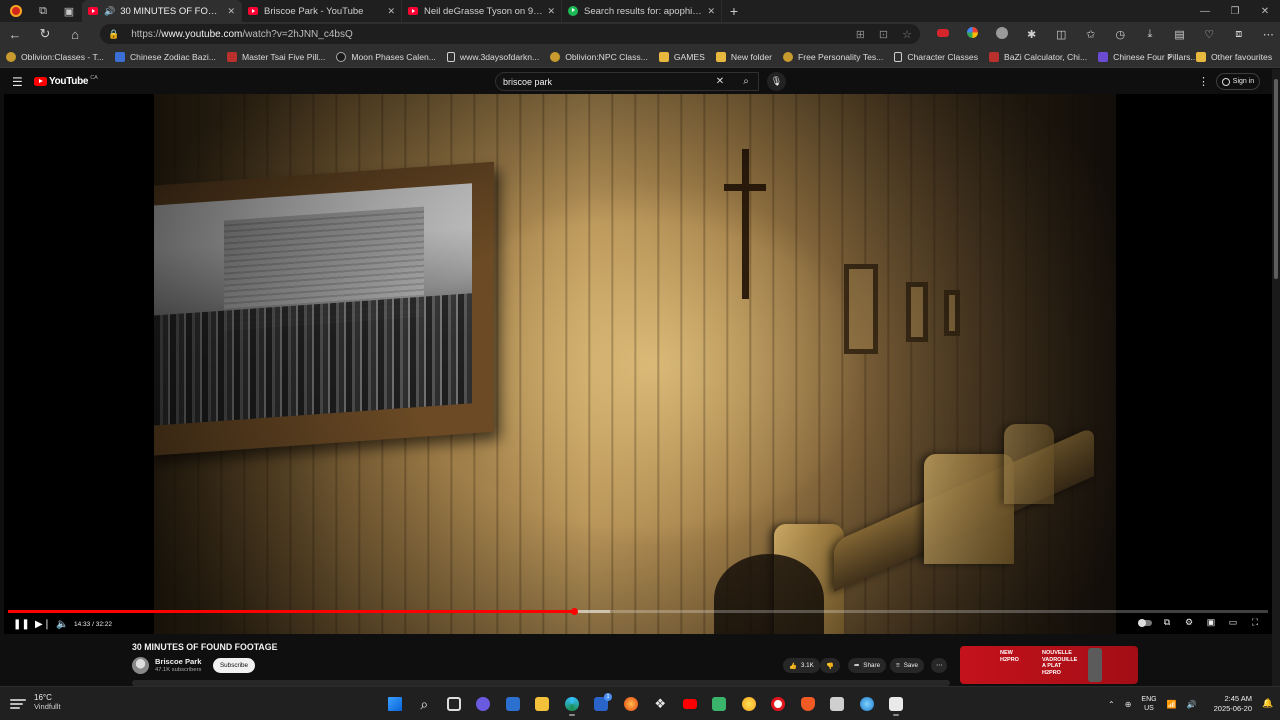 Image resolution: width=1280 pixels, height=720 pixels. Describe the element at coordinates (43, 11) in the screenshot. I see `workspaces-icon: ⧉` at that location.